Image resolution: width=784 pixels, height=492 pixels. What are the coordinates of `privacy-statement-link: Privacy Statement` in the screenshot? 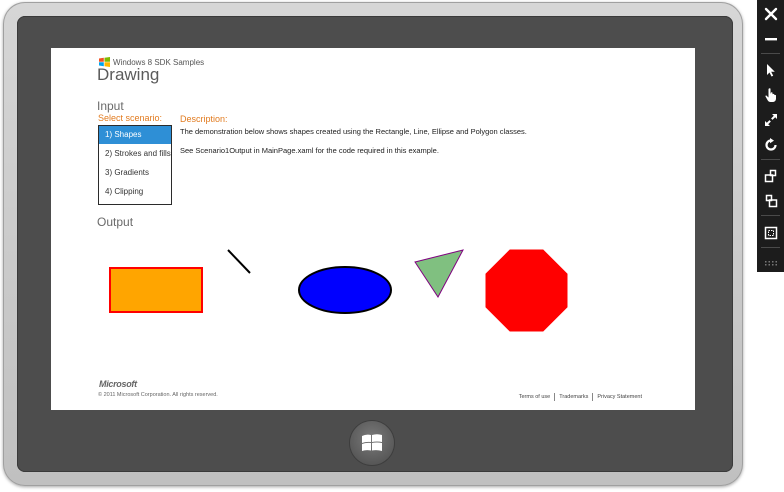 It's located at (619, 397).